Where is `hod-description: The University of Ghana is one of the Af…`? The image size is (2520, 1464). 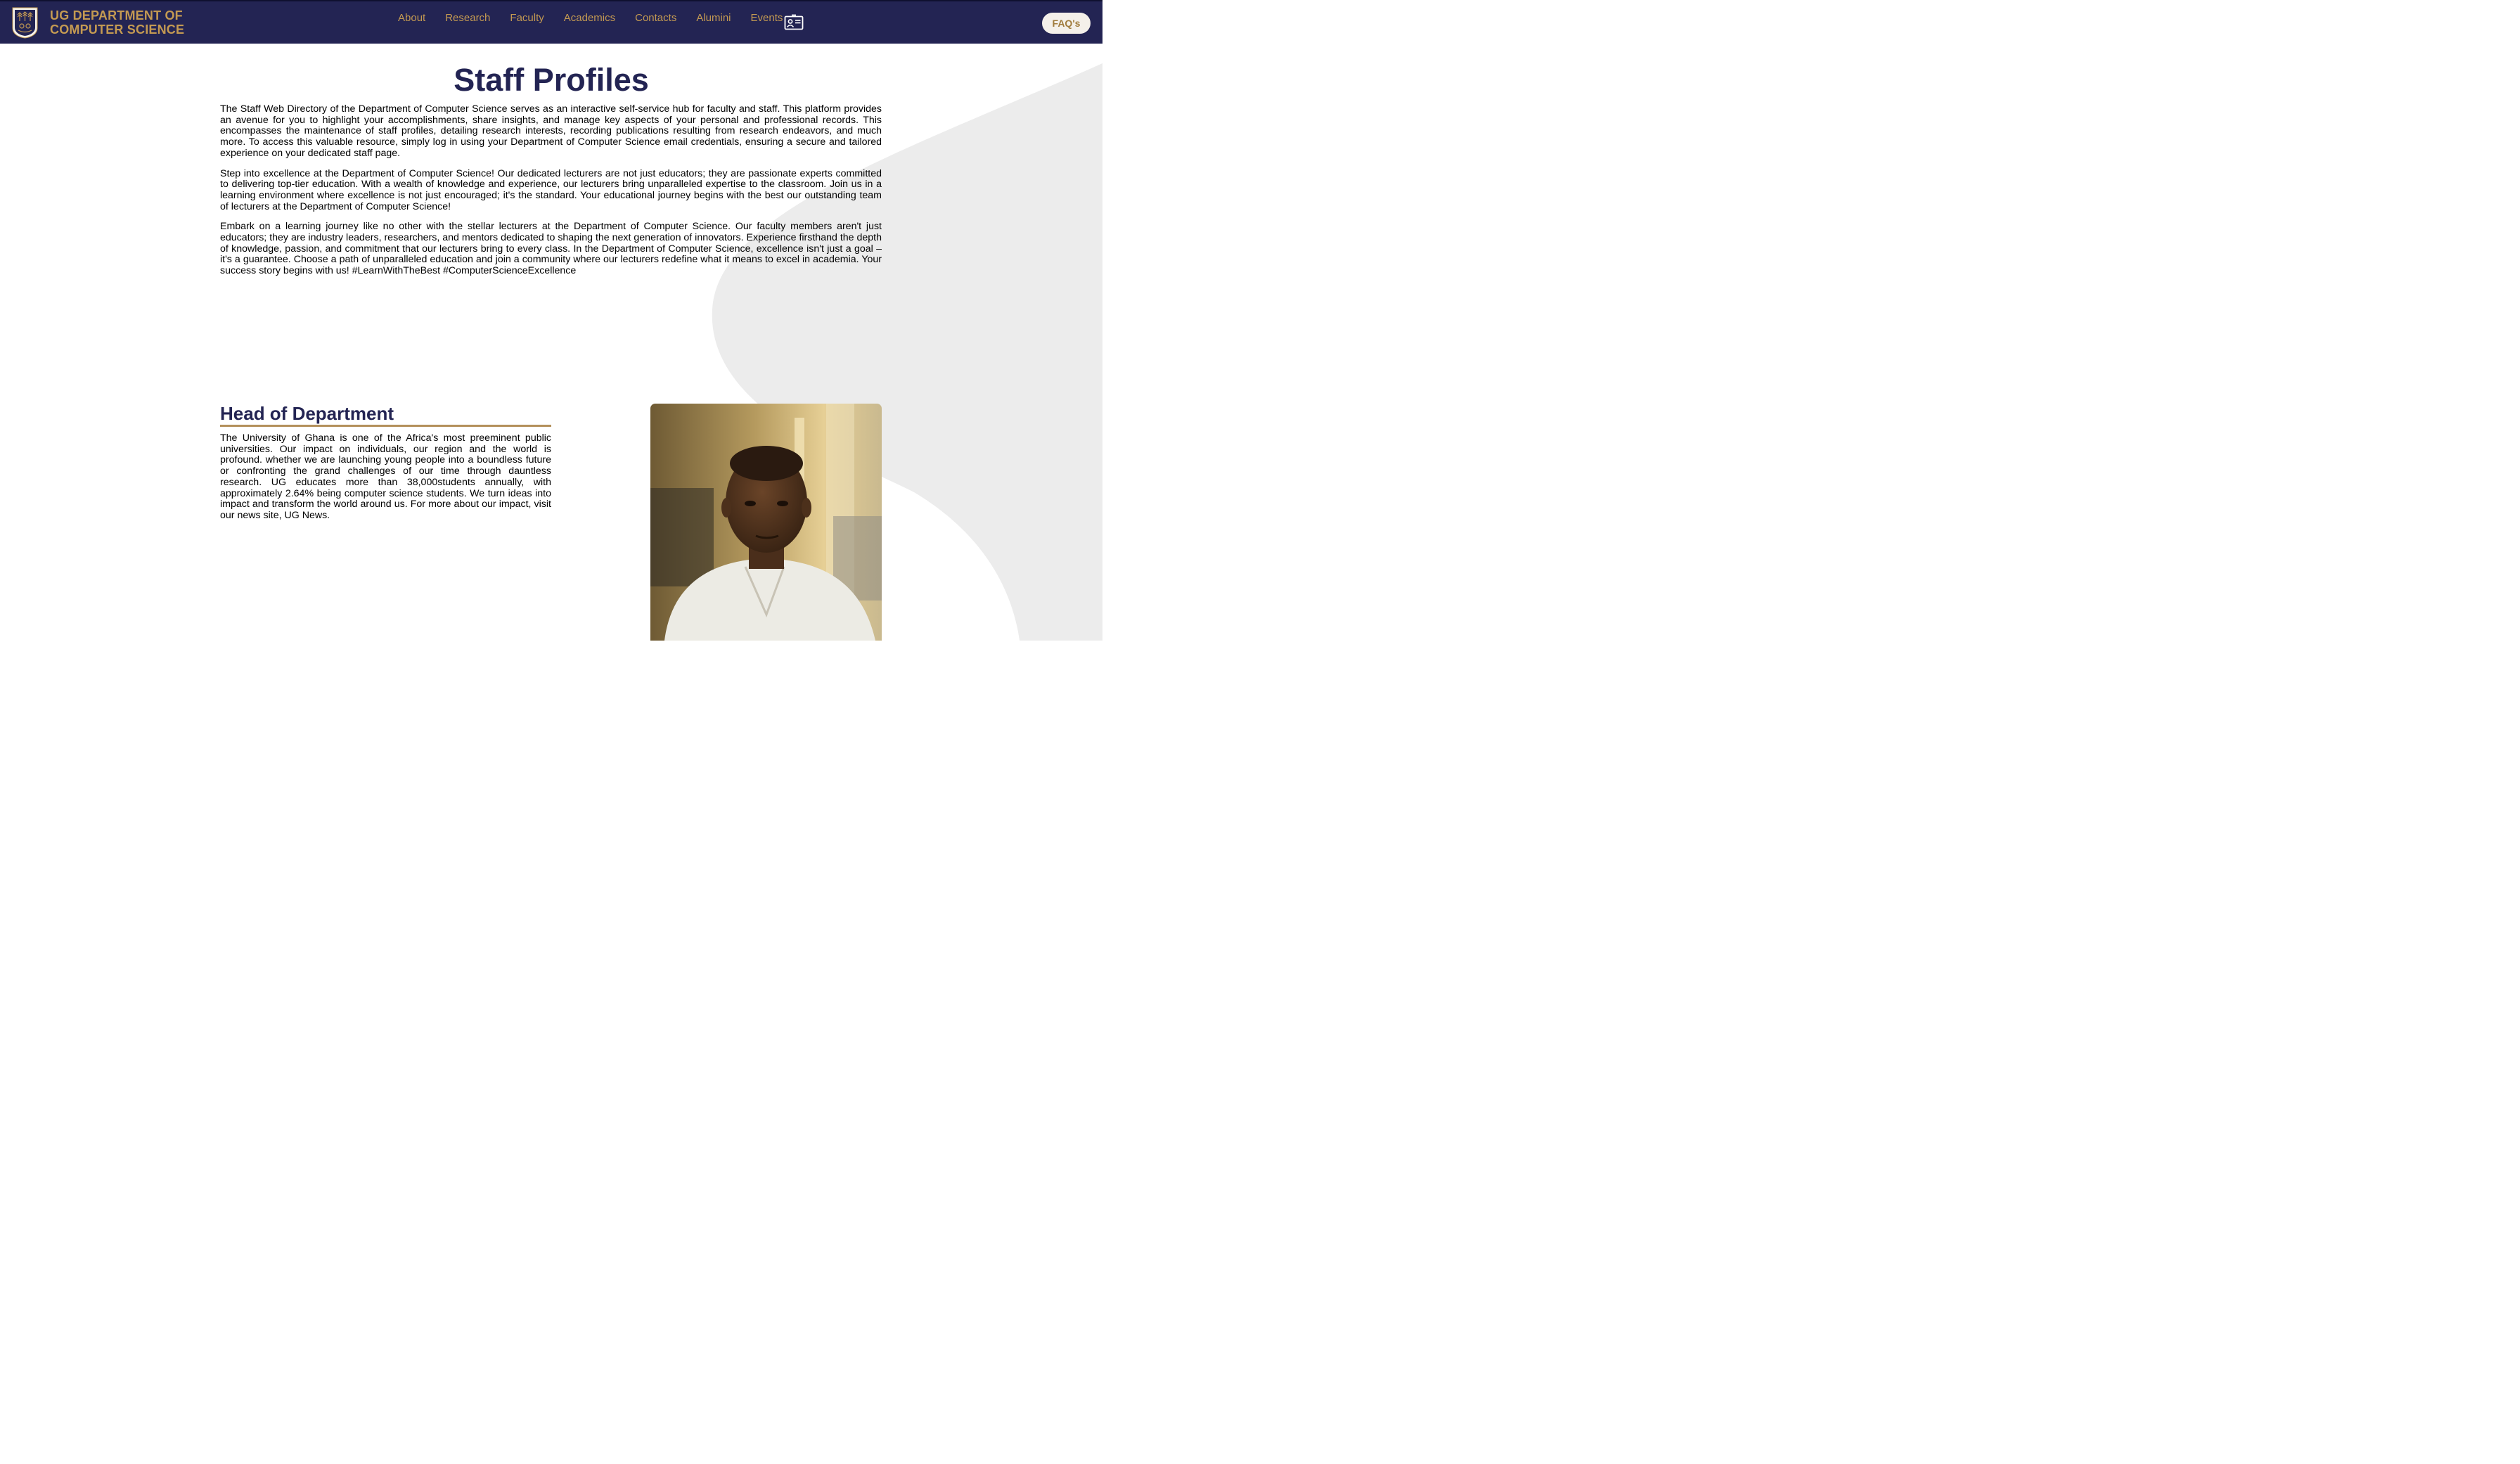
hod-description: The University of Ghana is one of the Af… is located at coordinates (385, 476).